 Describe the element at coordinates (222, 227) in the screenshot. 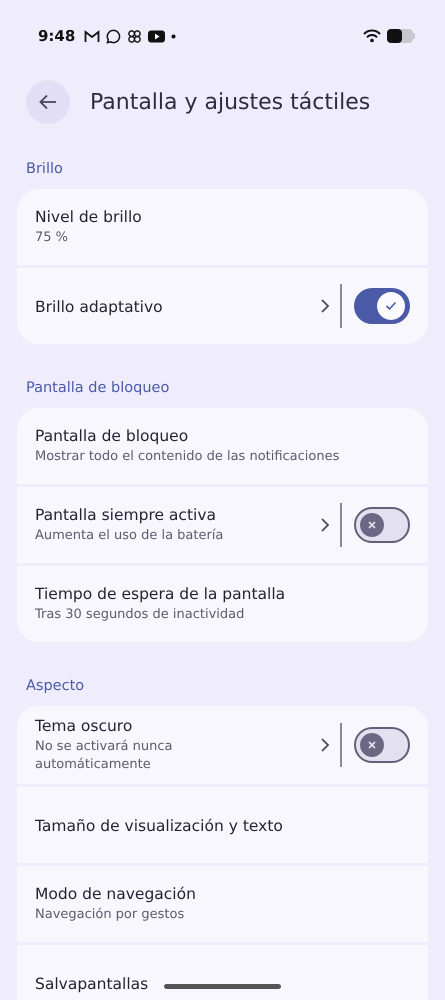

I see `settings-item: Nivel de brillo 75 %` at that location.